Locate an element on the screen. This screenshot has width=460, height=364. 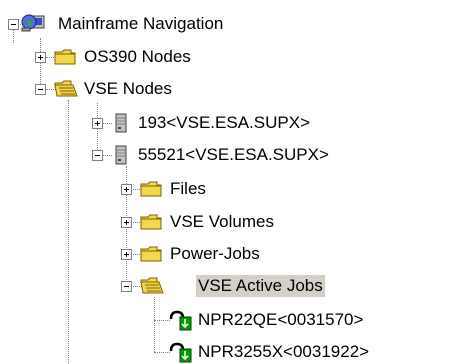
tree-item-node-193: 193<VSE.ESA.SUPX> is located at coordinates (224, 123).